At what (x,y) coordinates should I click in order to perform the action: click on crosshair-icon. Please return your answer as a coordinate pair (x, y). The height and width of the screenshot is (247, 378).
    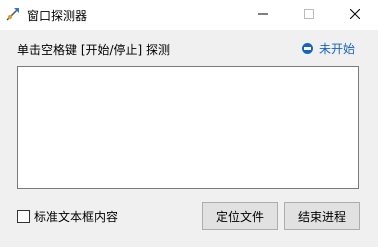
    Looking at the image, I should click on (13, 14).